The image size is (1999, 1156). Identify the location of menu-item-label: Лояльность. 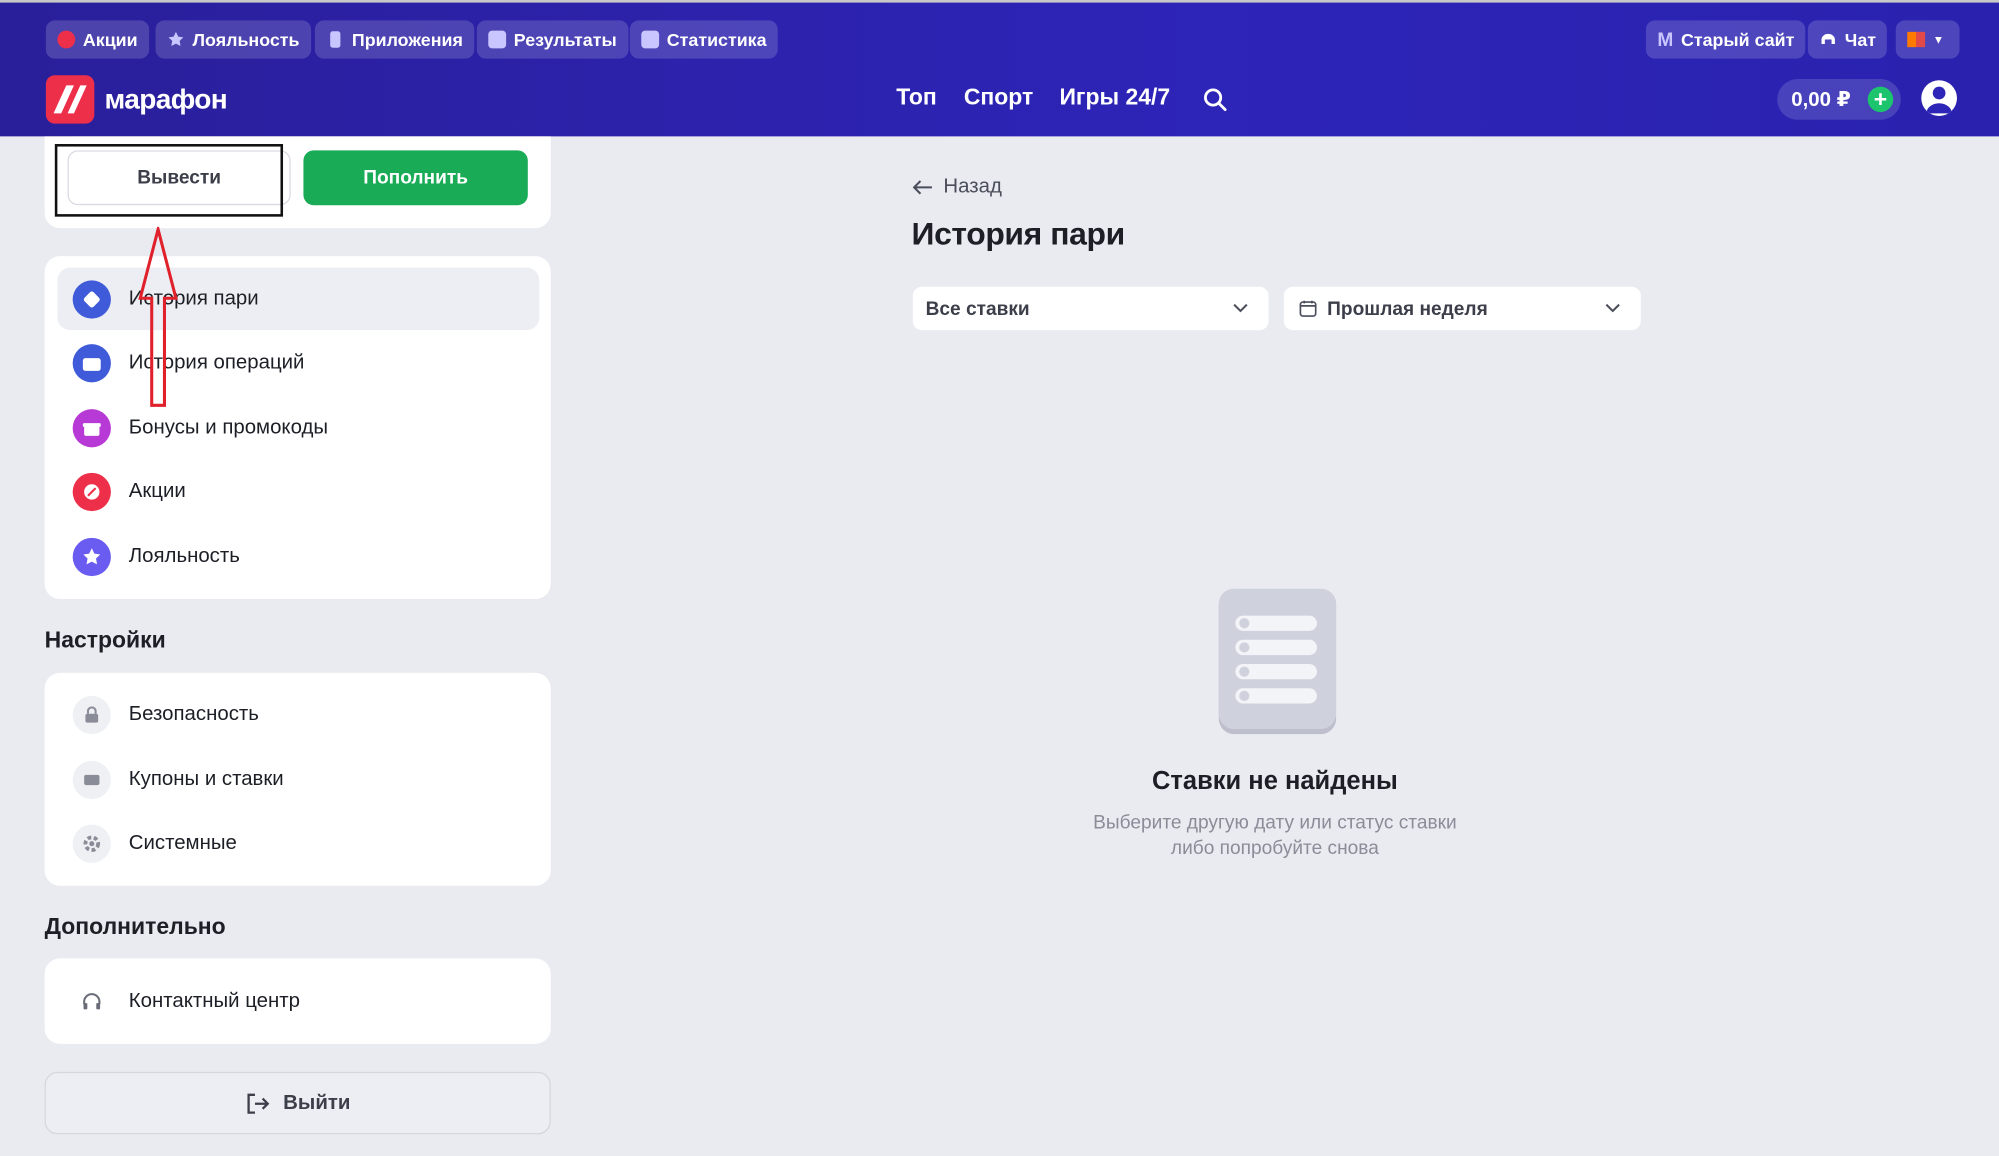
(184, 555).